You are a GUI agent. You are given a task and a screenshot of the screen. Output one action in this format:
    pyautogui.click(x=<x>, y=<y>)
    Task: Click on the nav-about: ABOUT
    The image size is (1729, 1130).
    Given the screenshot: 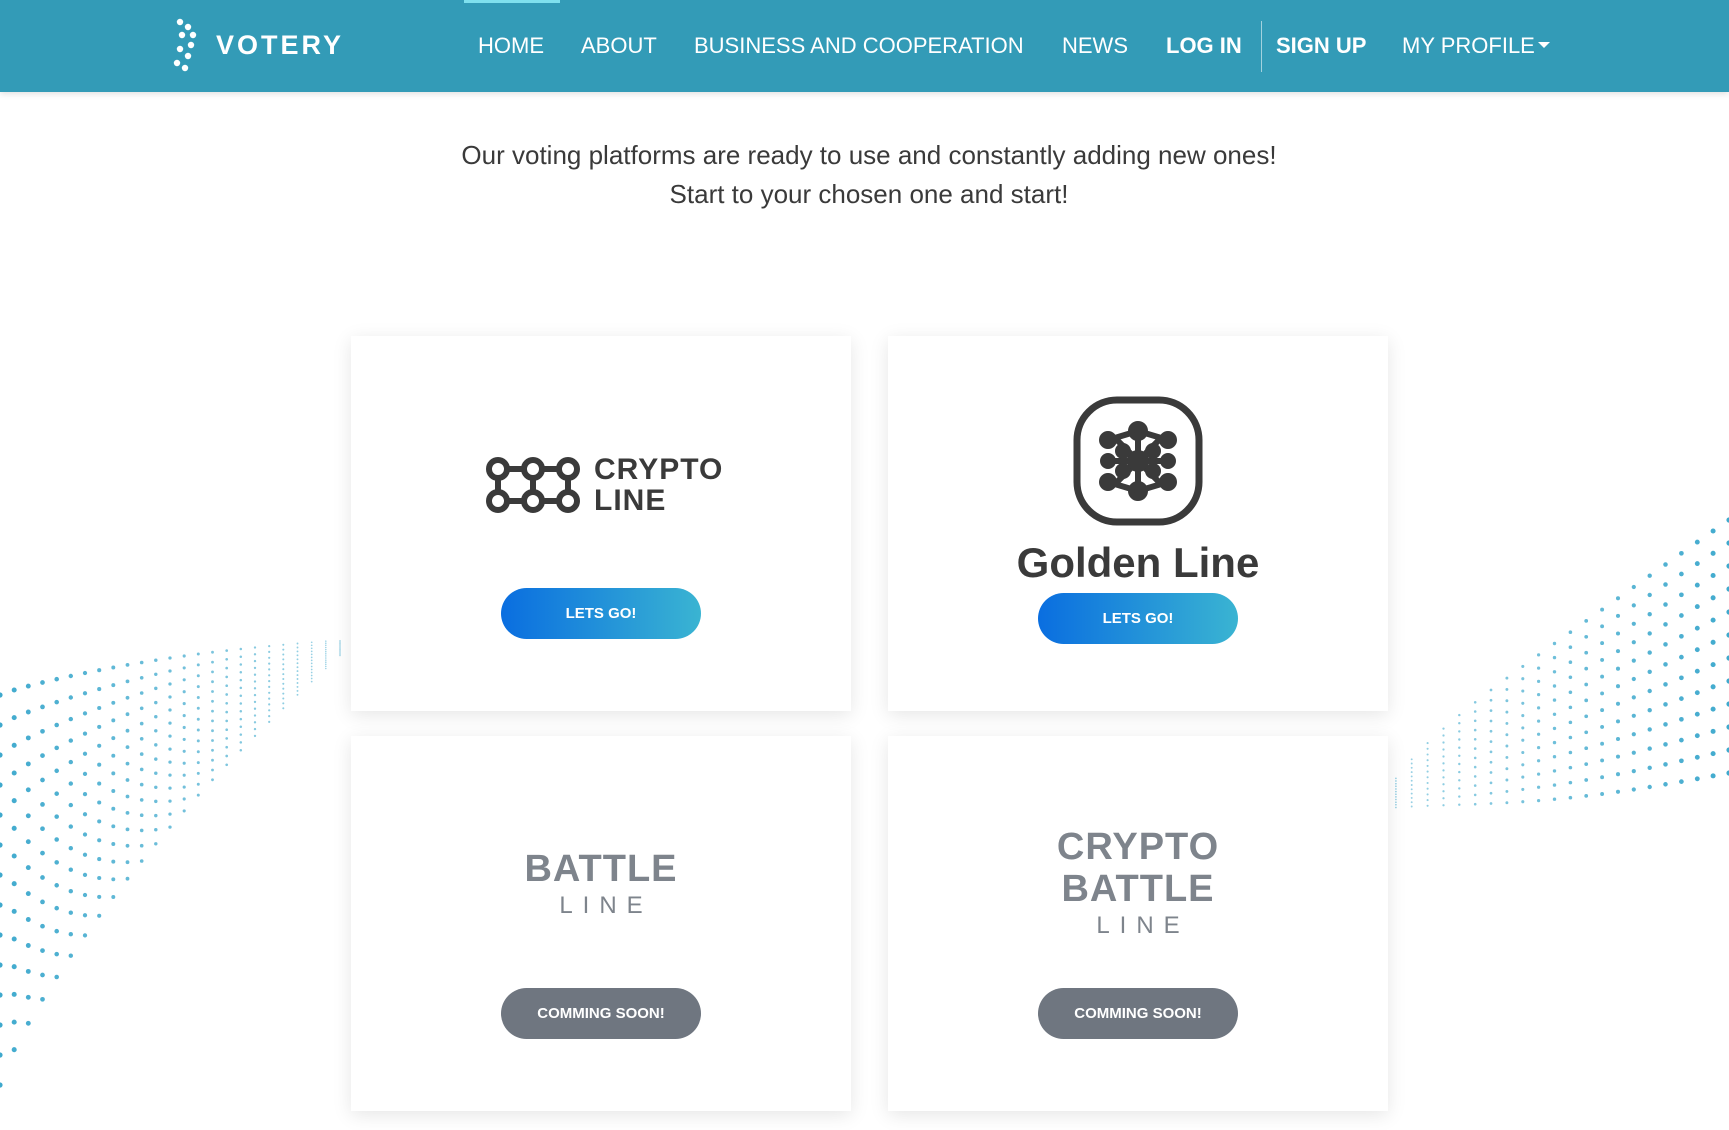 What is the action you would take?
    pyautogui.click(x=619, y=46)
    